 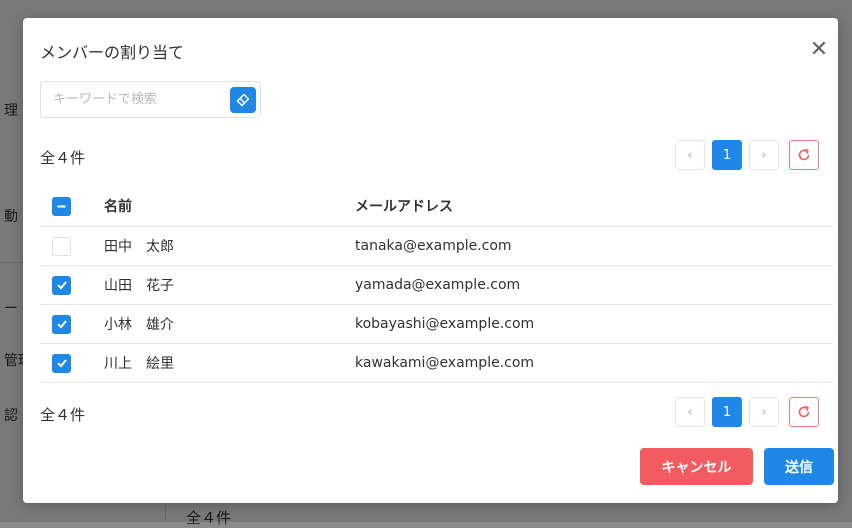 I want to click on search-field, so click(x=150, y=99).